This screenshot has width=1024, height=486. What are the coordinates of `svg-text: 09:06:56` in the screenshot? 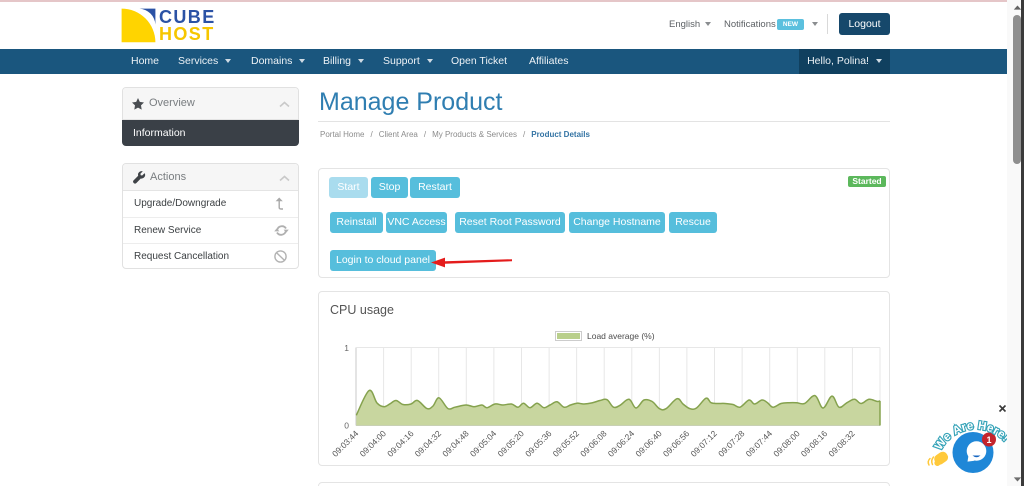 It's located at (676, 443).